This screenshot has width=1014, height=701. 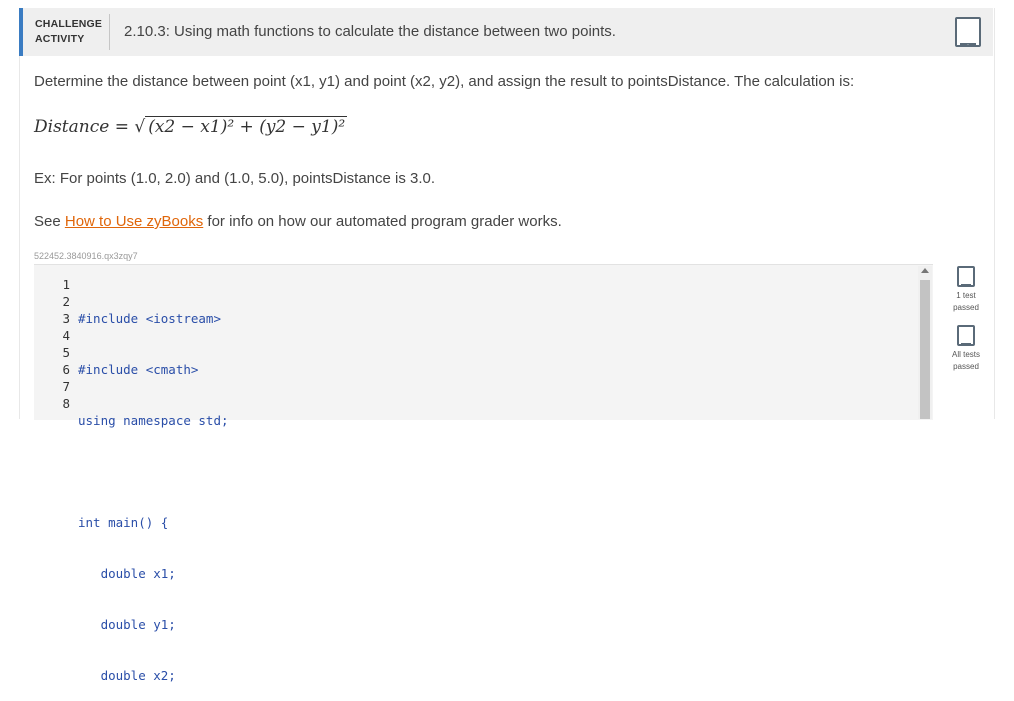 What do you see at coordinates (72, 127) in the screenshot?
I see `formula-lhs: Distance` at bounding box center [72, 127].